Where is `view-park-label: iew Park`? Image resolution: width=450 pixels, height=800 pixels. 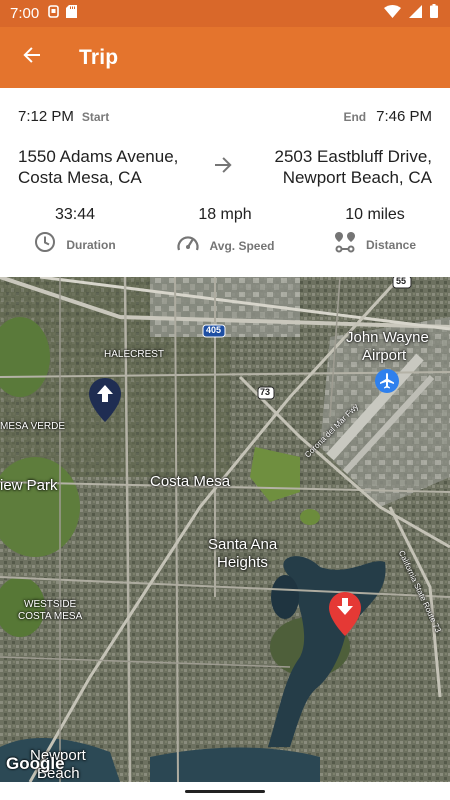
view-park-label: iew Park is located at coordinates (29, 485).